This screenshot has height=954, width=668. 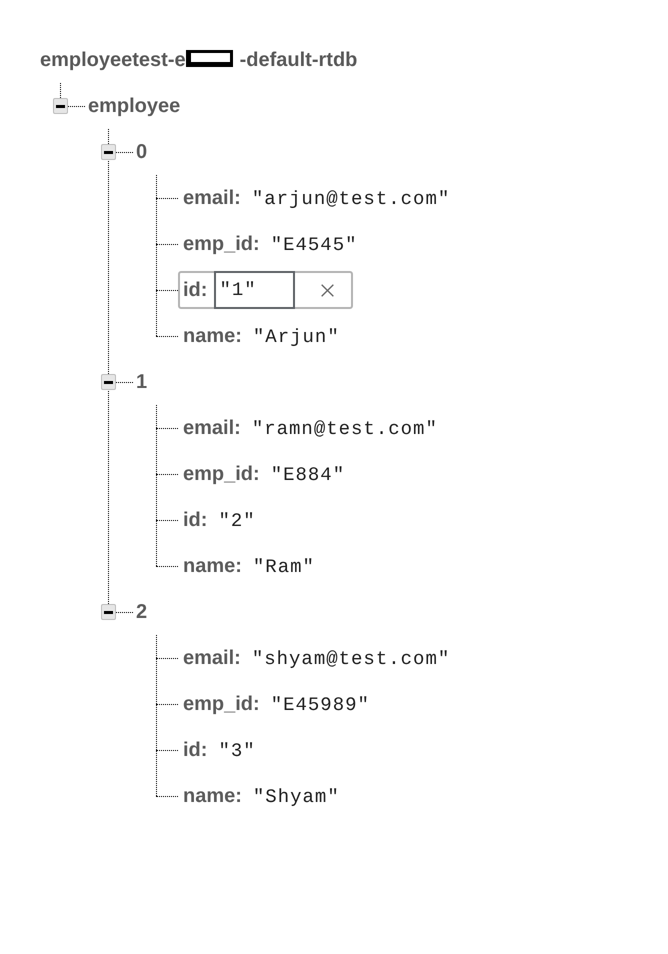 I want to click on close-icon, so click(x=327, y=290).